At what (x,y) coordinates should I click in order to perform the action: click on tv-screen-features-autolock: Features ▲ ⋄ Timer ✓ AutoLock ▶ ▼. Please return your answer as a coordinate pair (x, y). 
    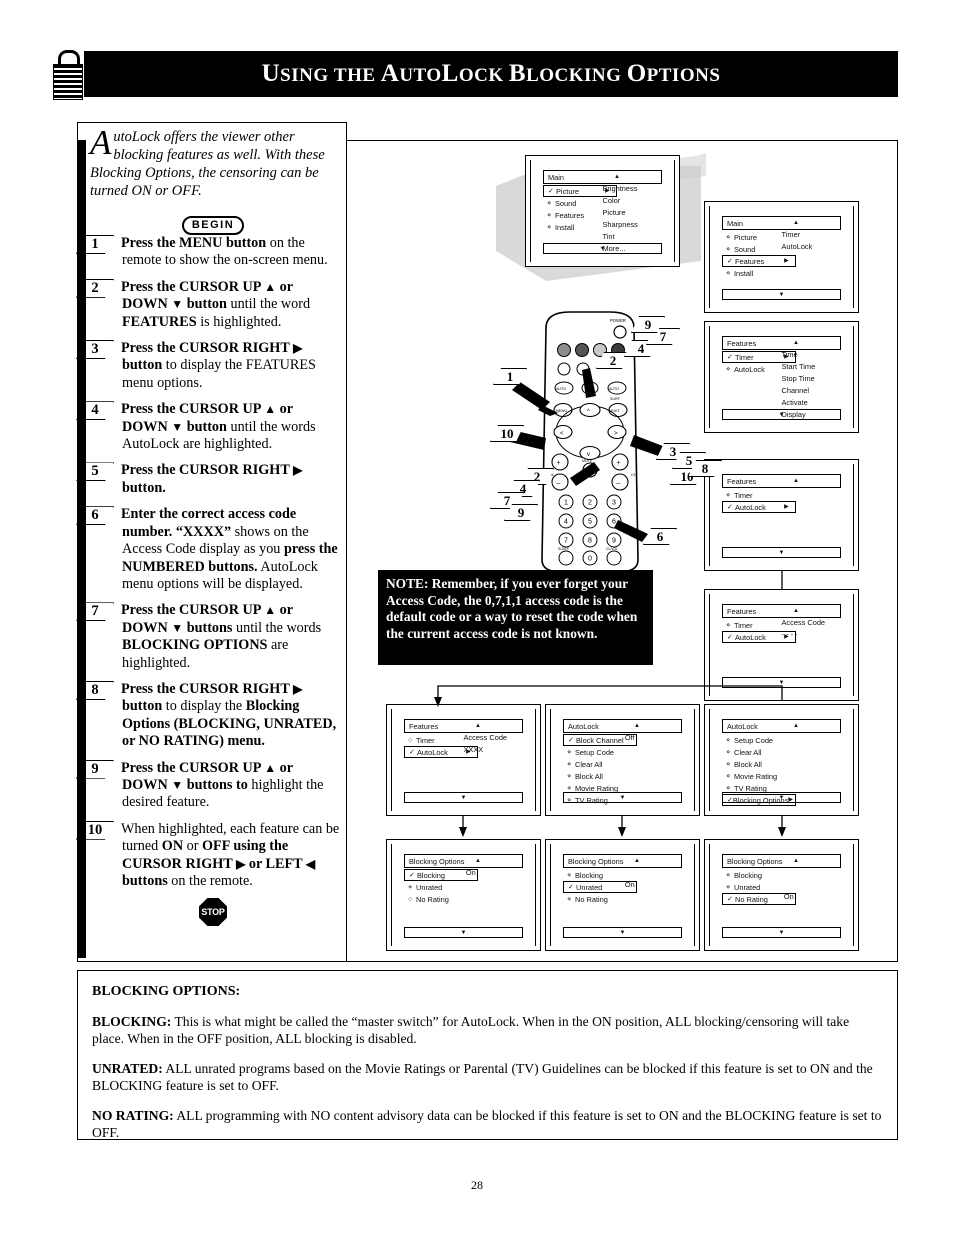
    Looking at the image, I should click on (781, 515).